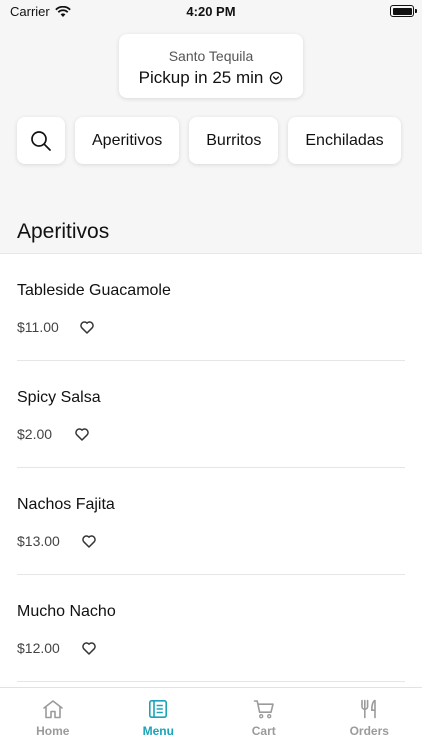 Image resolution: width=422 pixels, height=750 pixels. What do you see at coordinates (158, 708) in the screenshot?
I see `menu-book-icon` at bounding box center [158, 708].